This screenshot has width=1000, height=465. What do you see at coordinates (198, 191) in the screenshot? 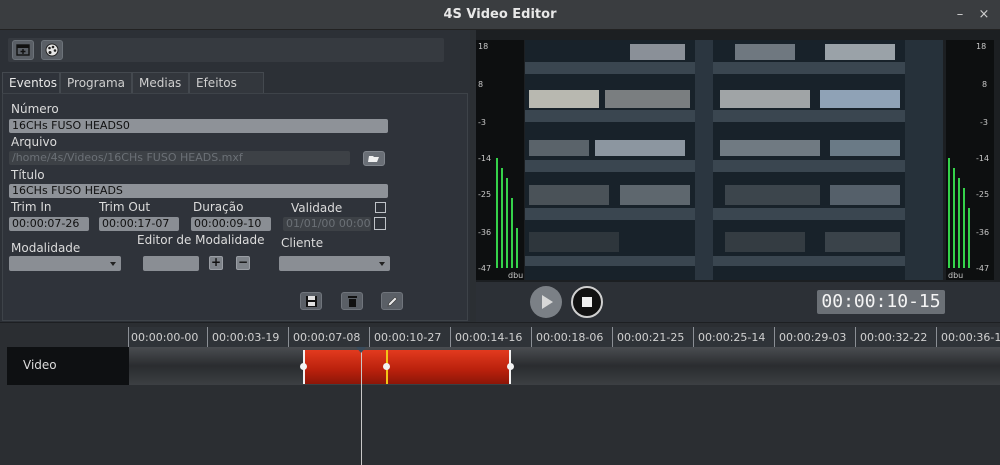
I see `titulo-field: 16CHs FUSO HEADS` at bounding box center [198, 191].